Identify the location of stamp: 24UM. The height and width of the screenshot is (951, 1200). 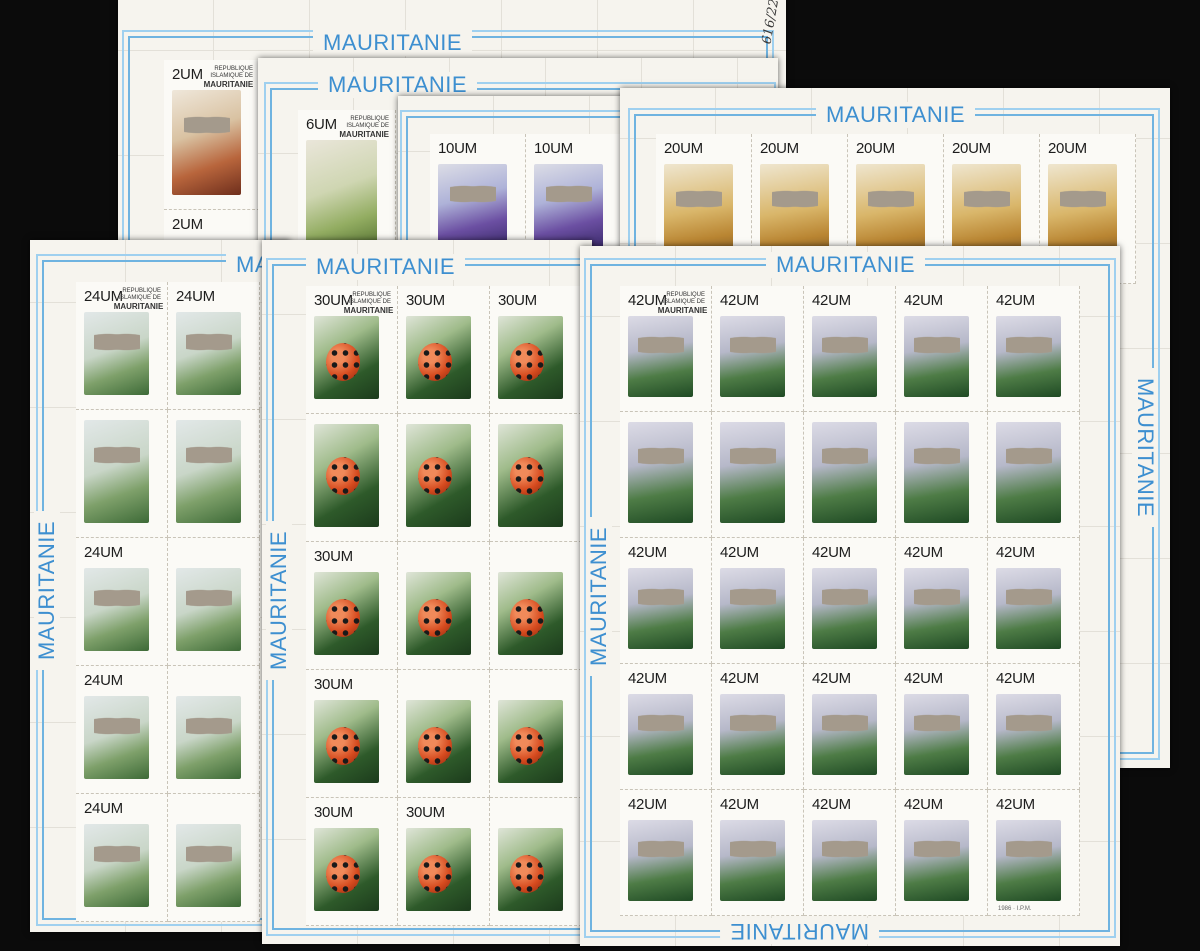
(214, 346).